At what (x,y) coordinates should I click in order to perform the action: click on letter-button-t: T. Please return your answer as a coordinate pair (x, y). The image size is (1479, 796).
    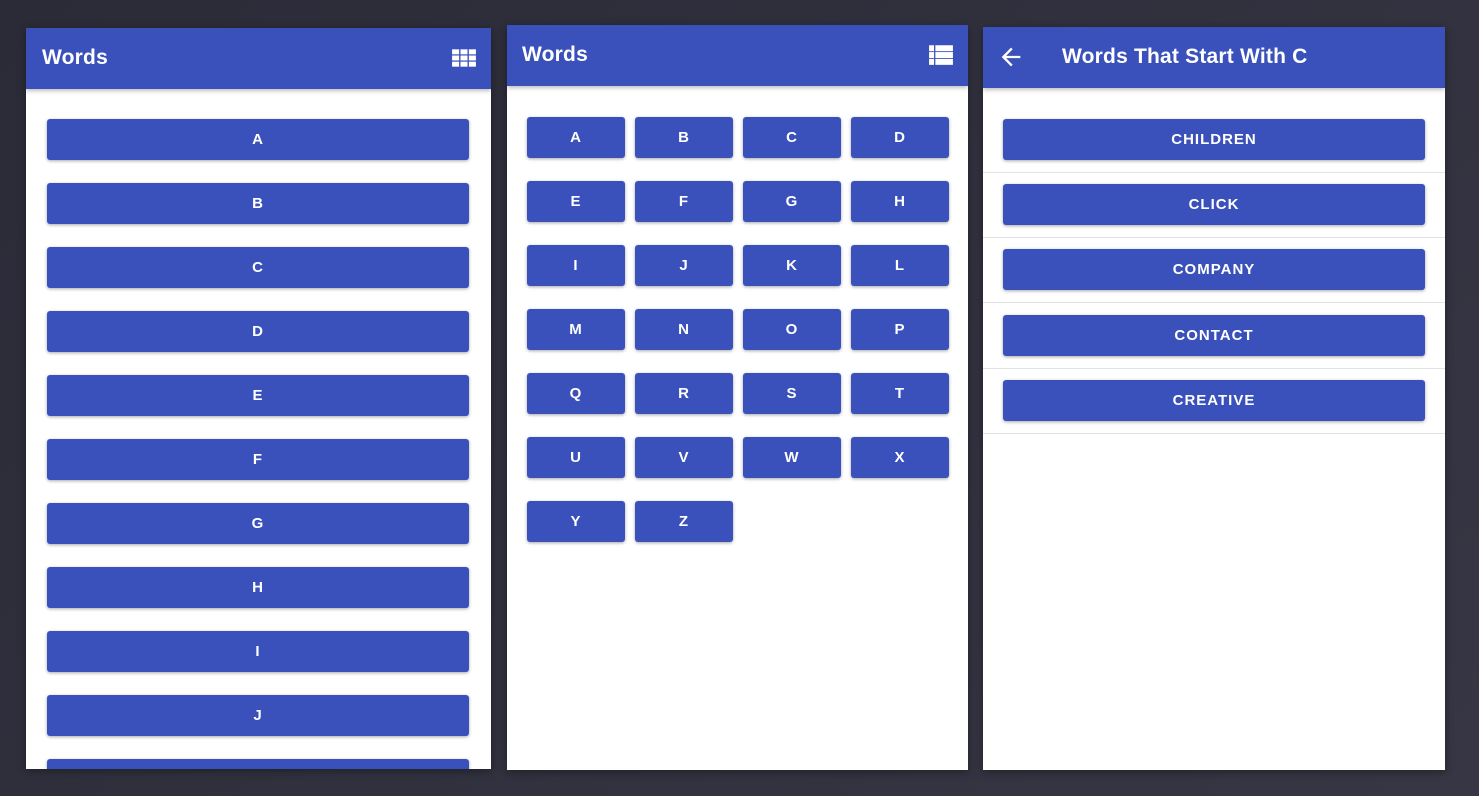
    Looking at the image, I should click on (900, 393).